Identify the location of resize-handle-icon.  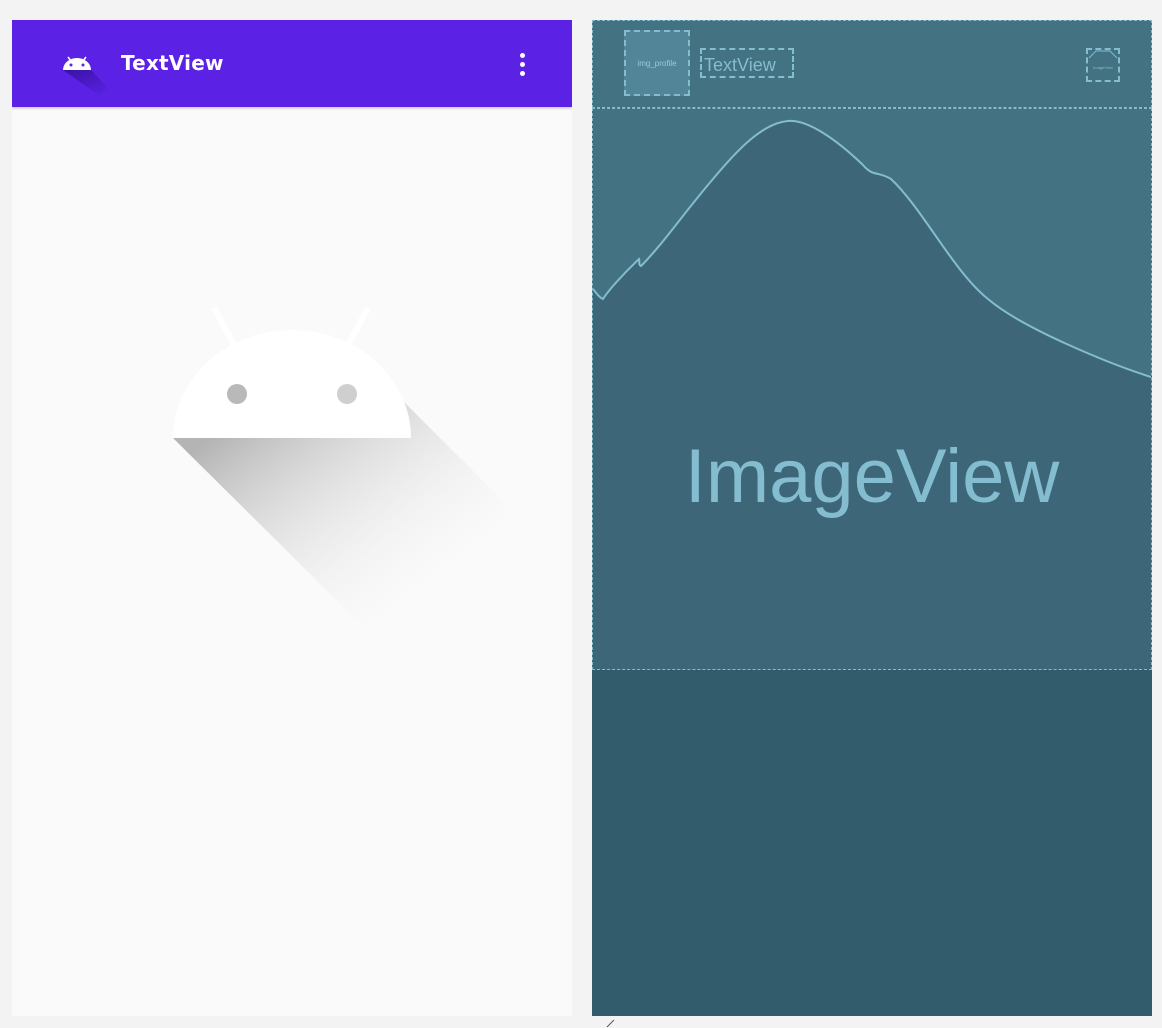
(611, 1023).